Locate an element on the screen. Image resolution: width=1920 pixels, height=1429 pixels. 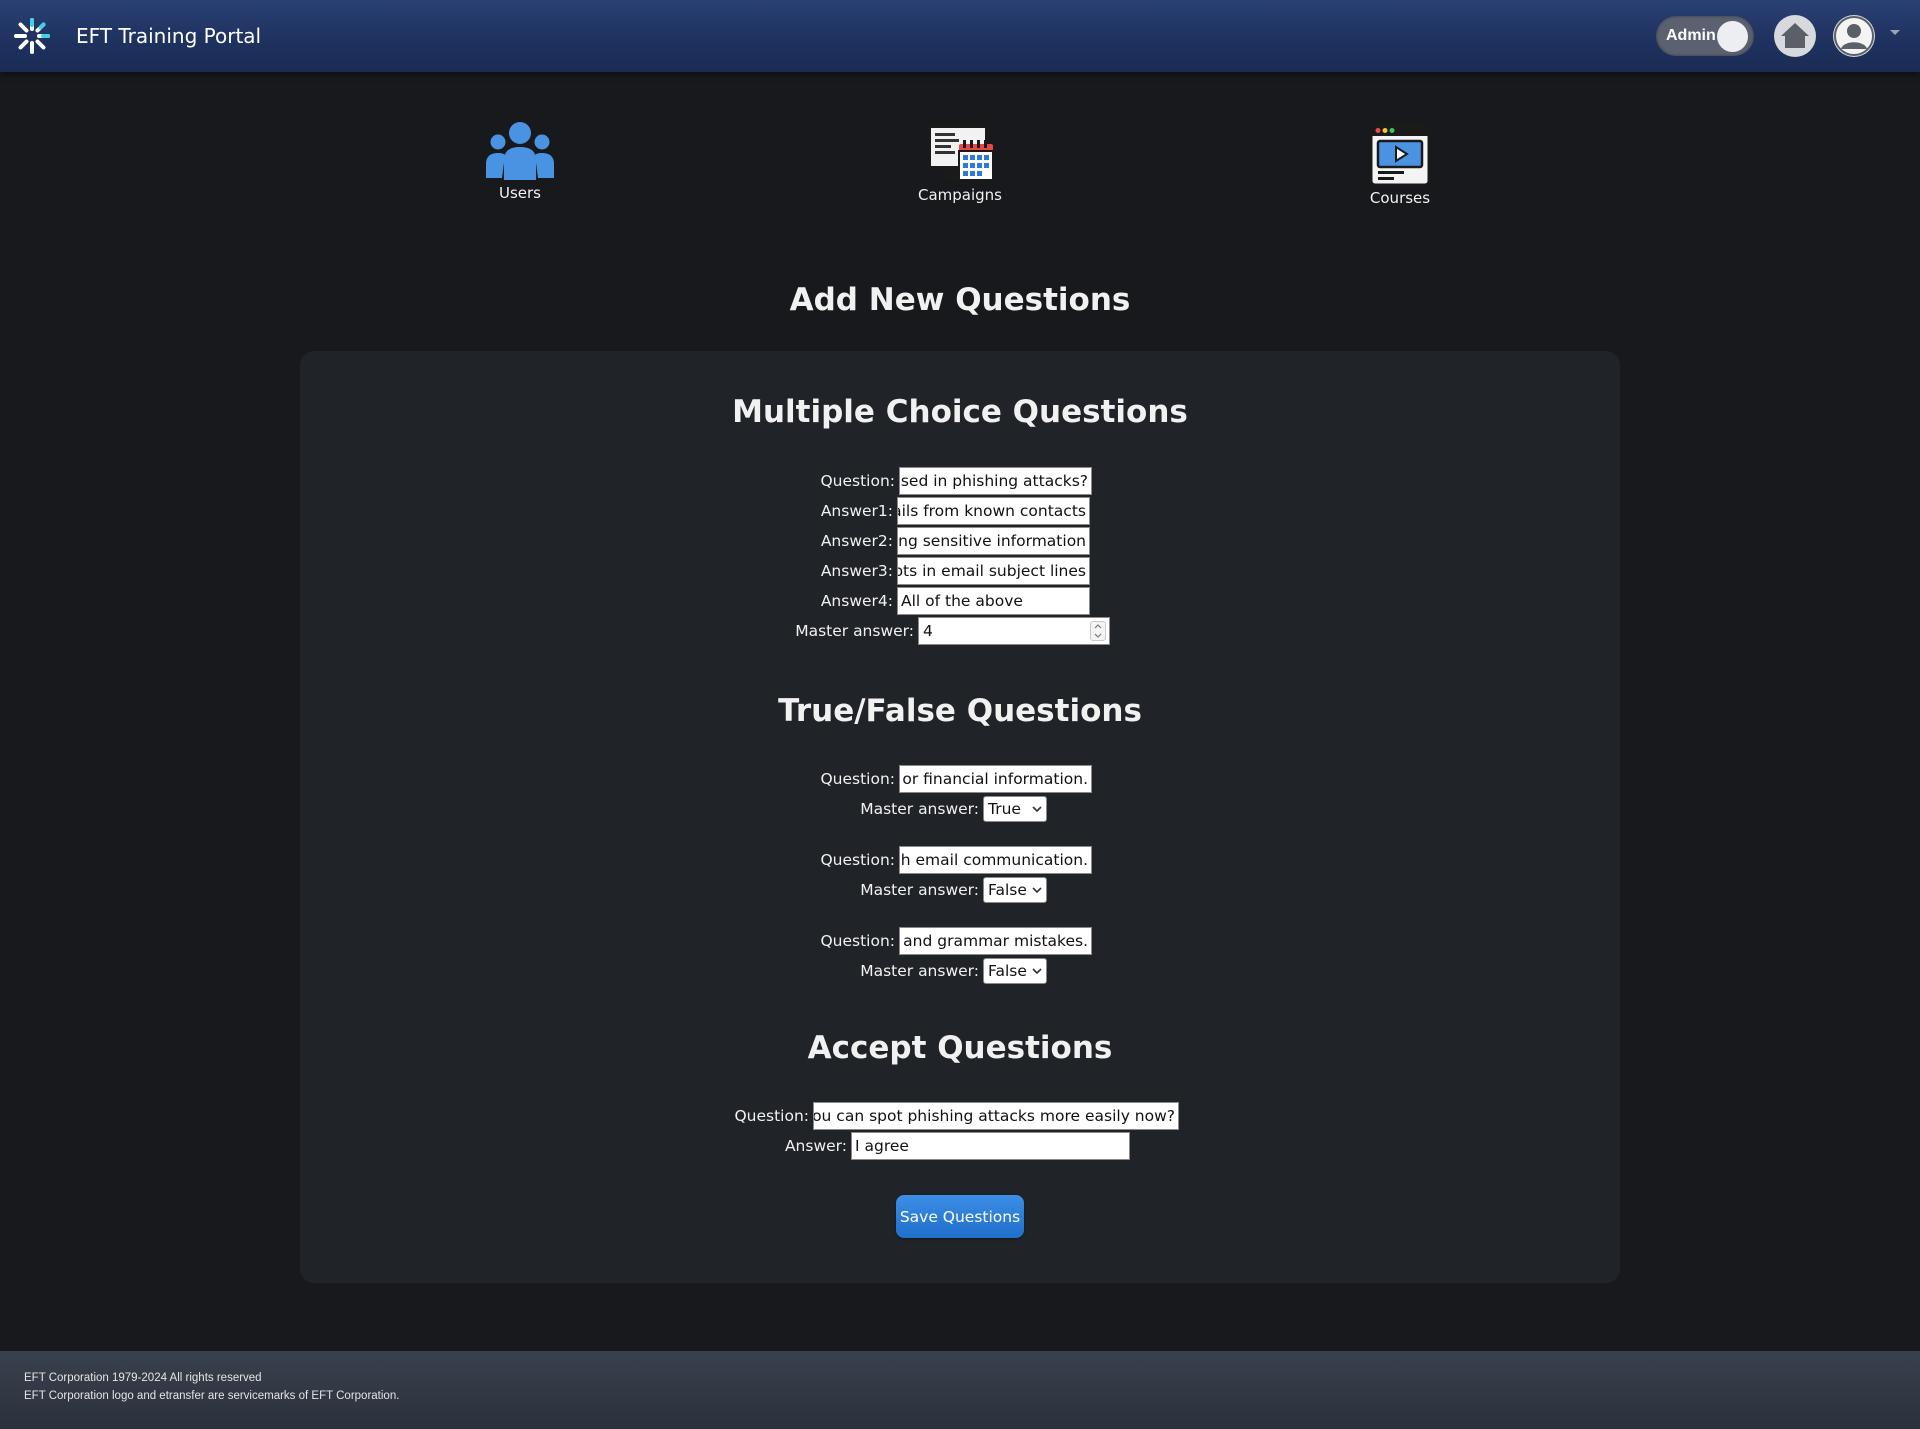
tf-master-label-2: Master answer: is located at coordinates (919, 890).